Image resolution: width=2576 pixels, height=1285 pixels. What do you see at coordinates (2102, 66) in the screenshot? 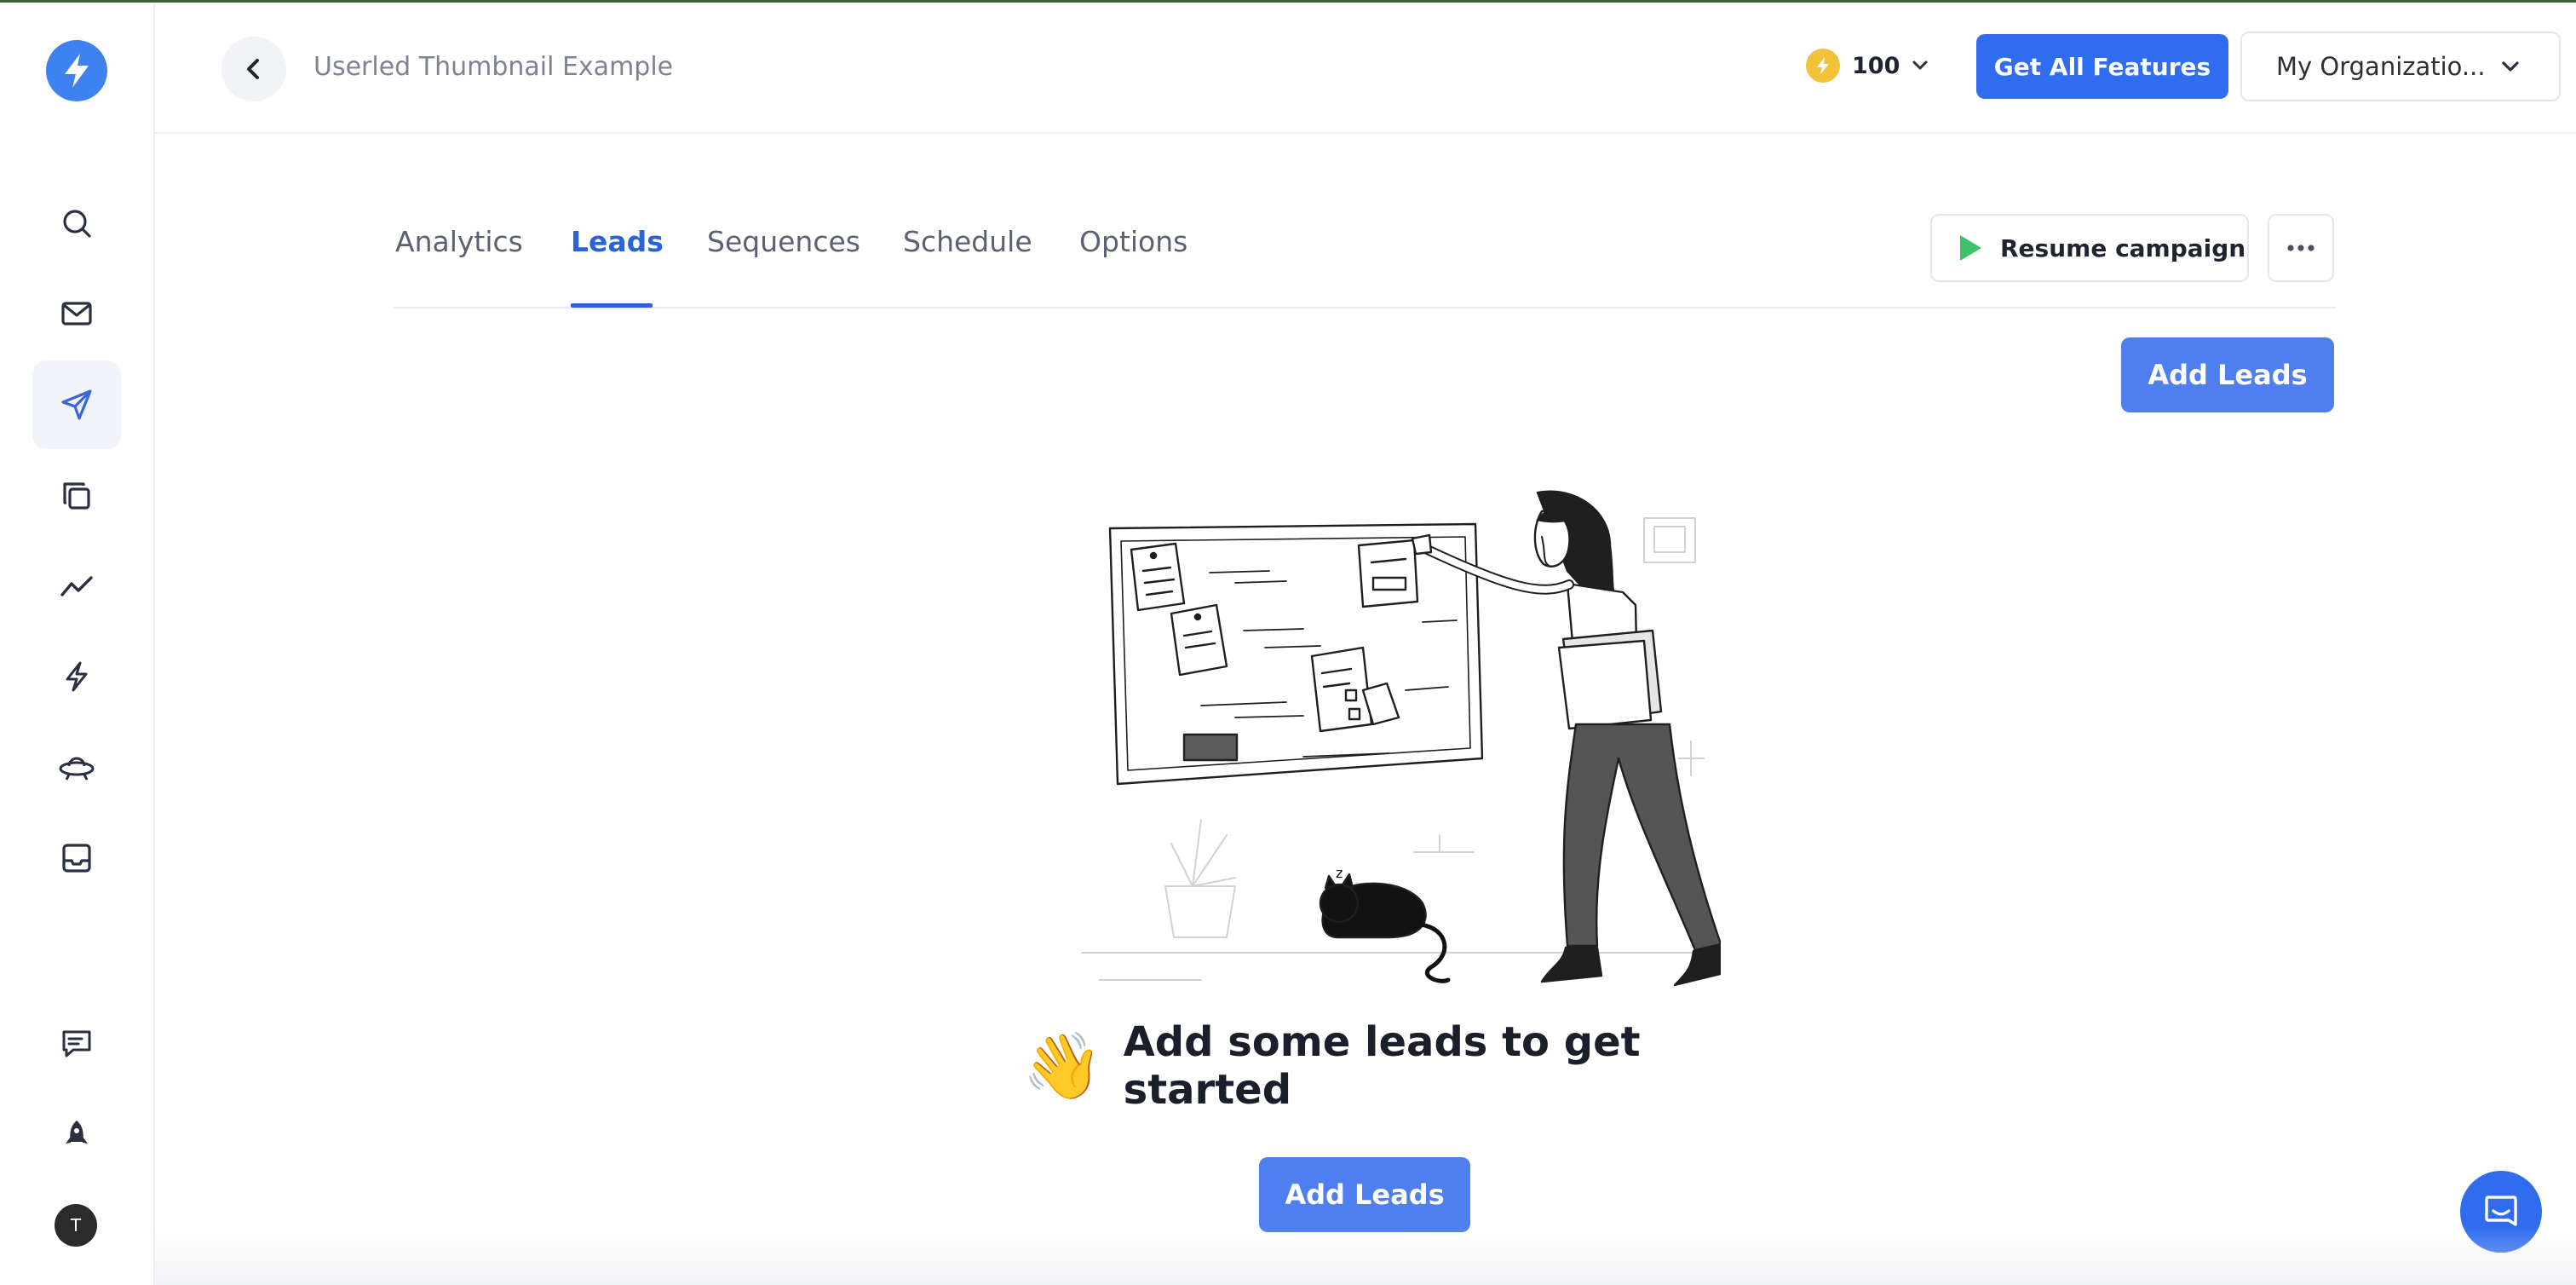
I see `get-all-features-button: Get All Features` at bounding box center [2102, 66].